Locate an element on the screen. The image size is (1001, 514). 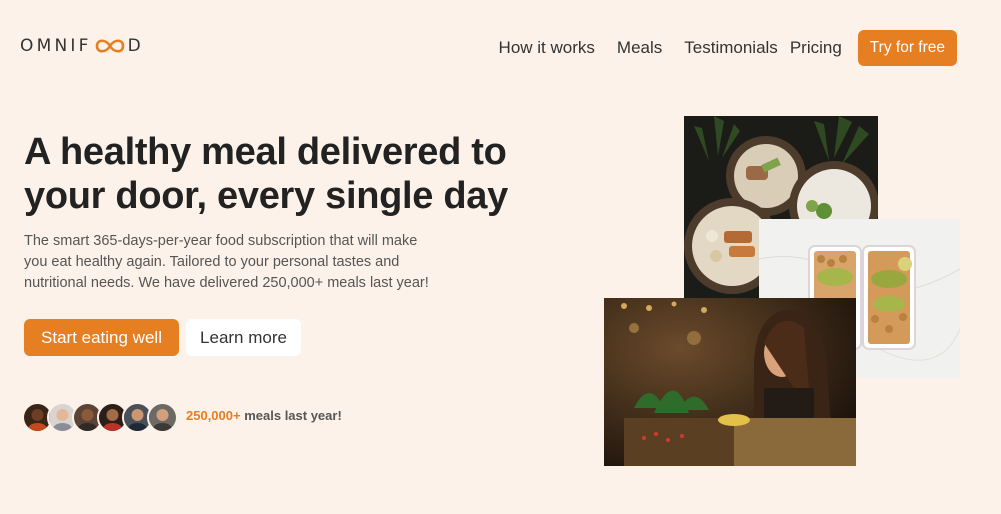
avatar is located at coordinates (162, 417).